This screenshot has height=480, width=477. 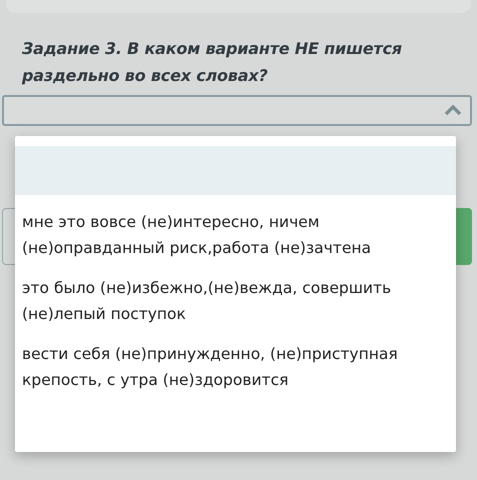 What do you see at coordinates (235, 301) in the screenshot?
I see `dropdown-option: это было (не)избежно,(не)вежда, совершить (не)лепый поступок` at bounding box center [235, 301].